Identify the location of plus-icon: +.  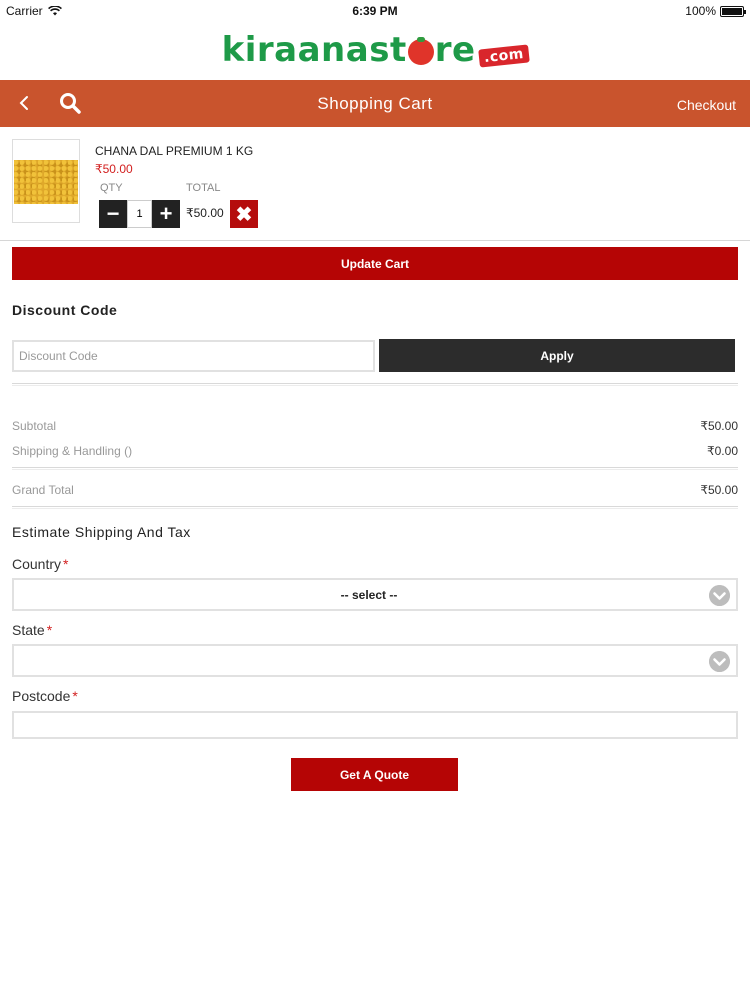
(166, 213).